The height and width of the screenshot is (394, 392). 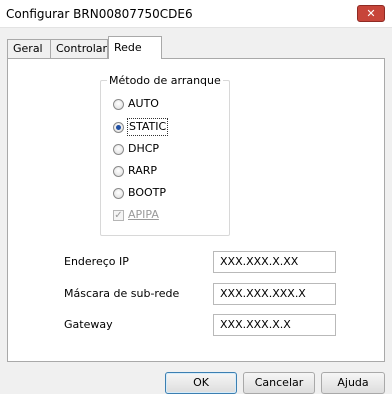 I want to click on ok-button: OK, so click(x=201, y=383).